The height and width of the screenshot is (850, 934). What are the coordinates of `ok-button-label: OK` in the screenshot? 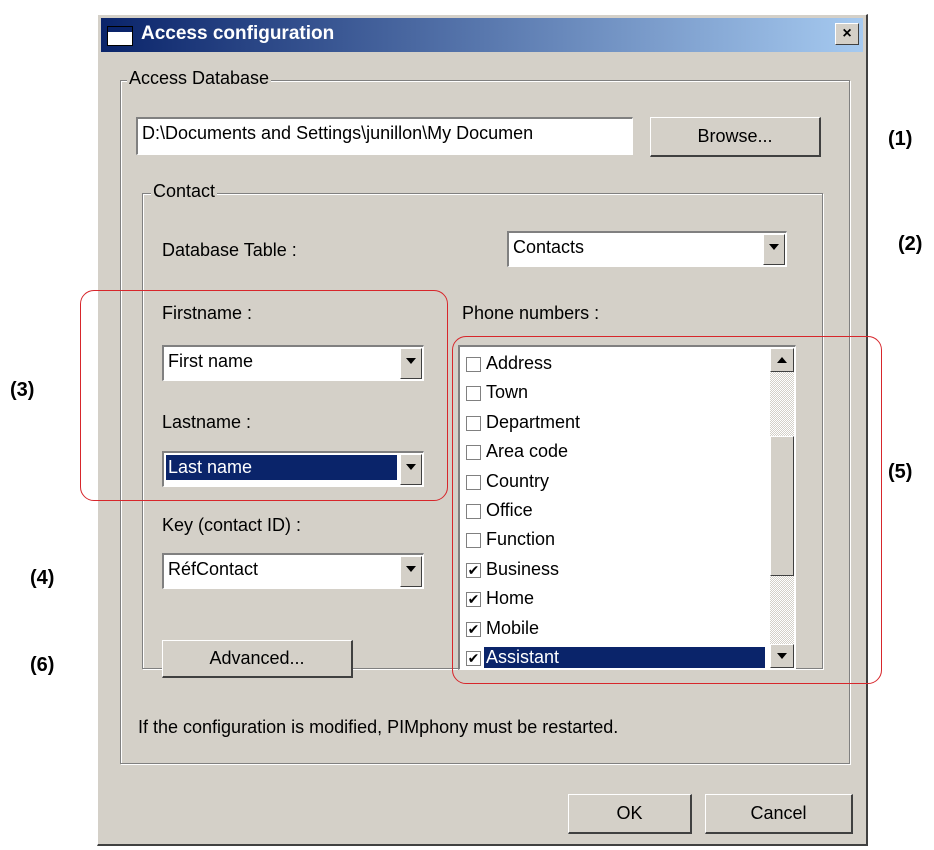 It's located at (629, 813).